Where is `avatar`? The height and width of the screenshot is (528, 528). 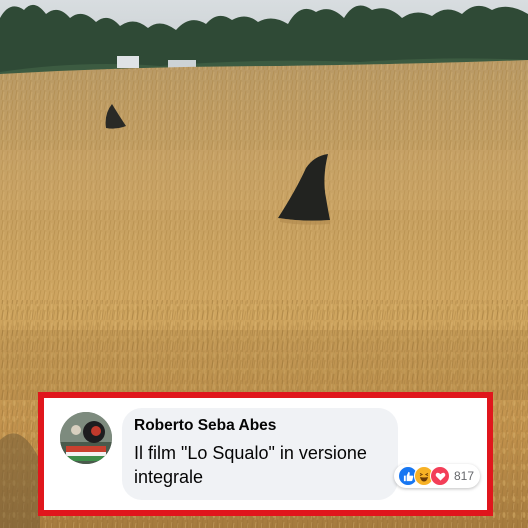 avatar is located at coordinates (86, 438).